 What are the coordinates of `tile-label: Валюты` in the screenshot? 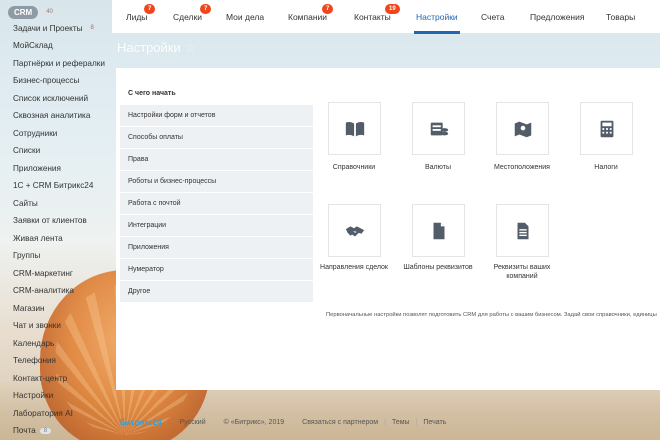 It's located at (438, 167).